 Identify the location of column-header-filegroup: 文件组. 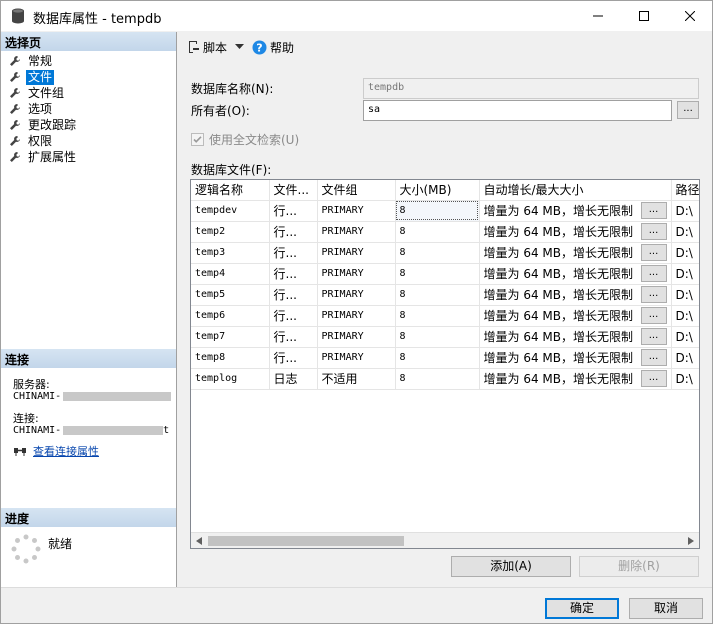
(356, 190).